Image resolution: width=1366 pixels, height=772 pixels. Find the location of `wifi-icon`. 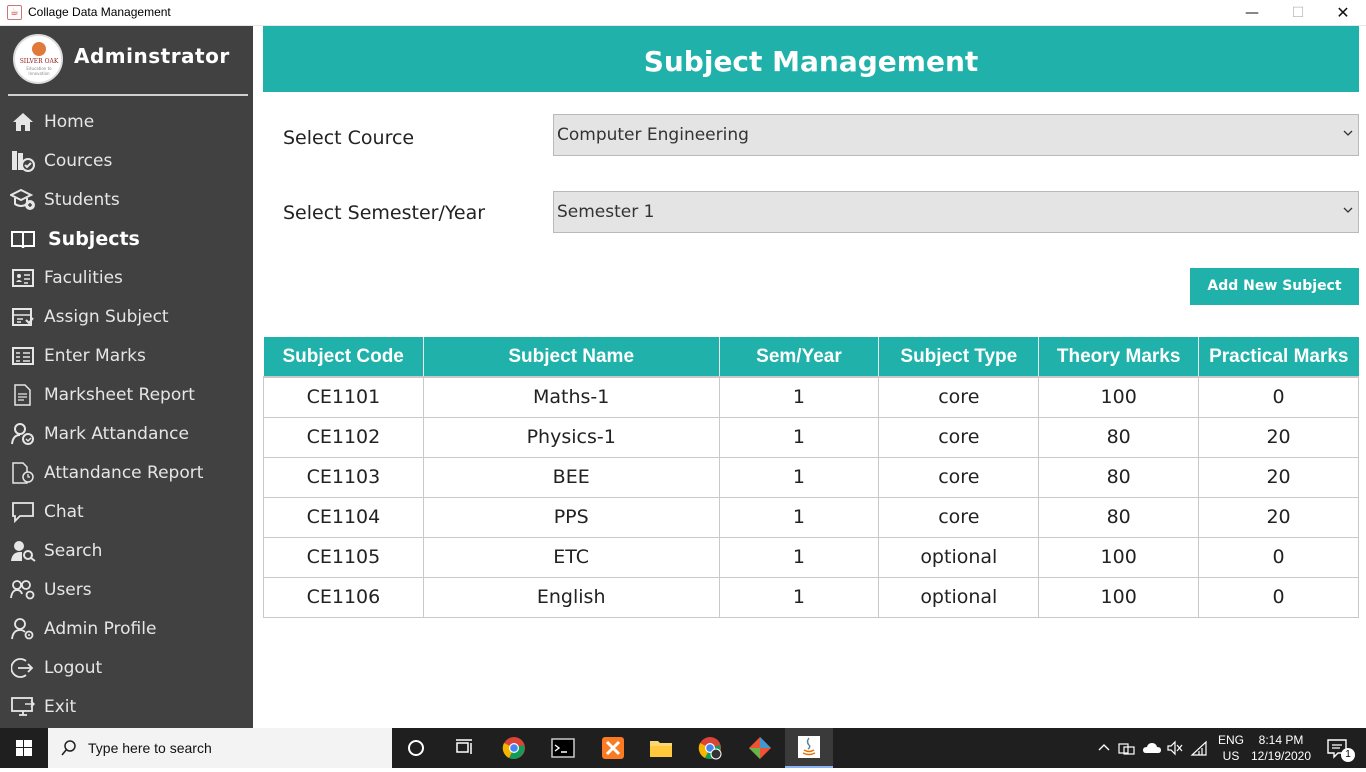

wifi-icon is located at coordinates (1199, 748).